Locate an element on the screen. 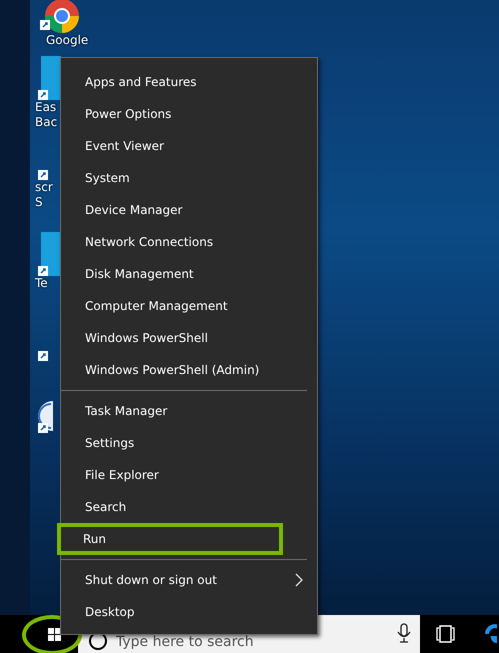 The image size is (499, 653). icon-label: S is located at coordinates (39, 202).